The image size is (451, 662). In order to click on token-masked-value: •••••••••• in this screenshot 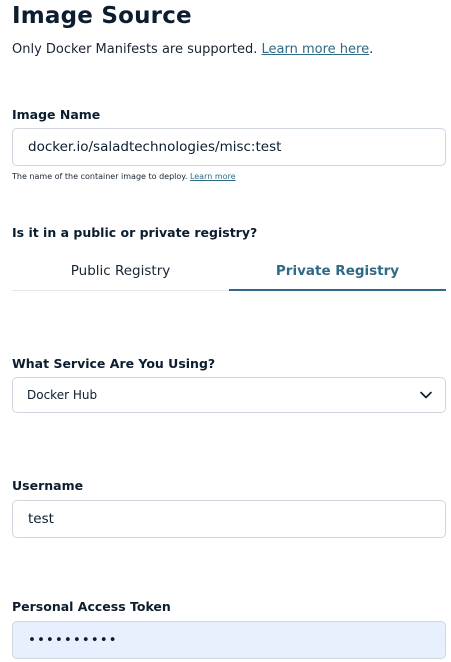, I will do `click(73, 640)`.